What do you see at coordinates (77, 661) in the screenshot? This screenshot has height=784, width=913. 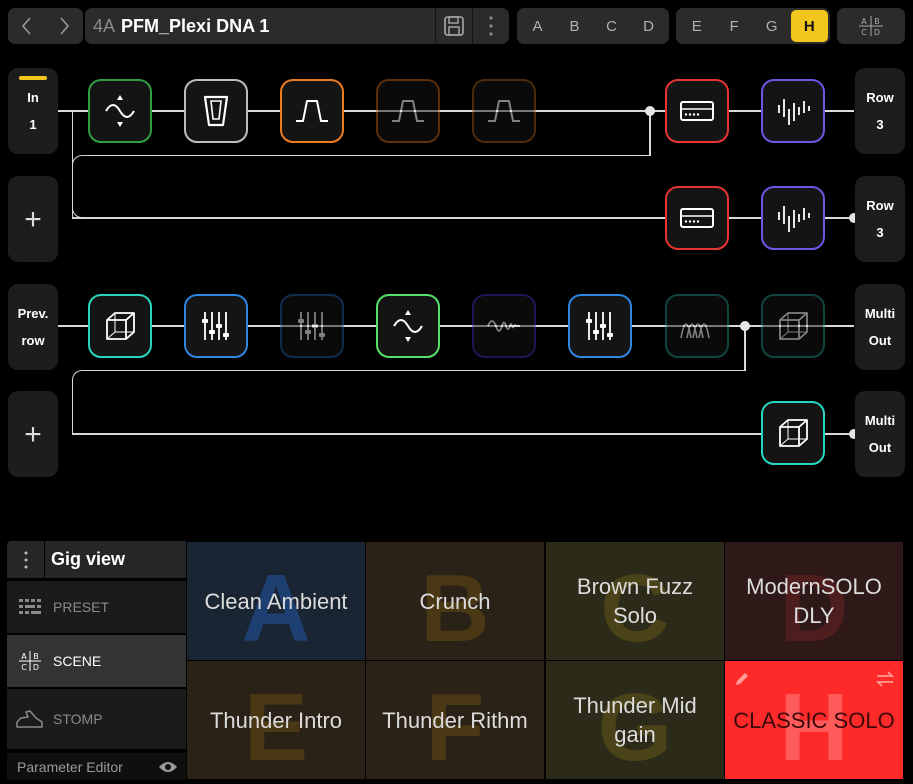 I see `sidebar-item-label: SCENE` at bounding box center [77, 661].